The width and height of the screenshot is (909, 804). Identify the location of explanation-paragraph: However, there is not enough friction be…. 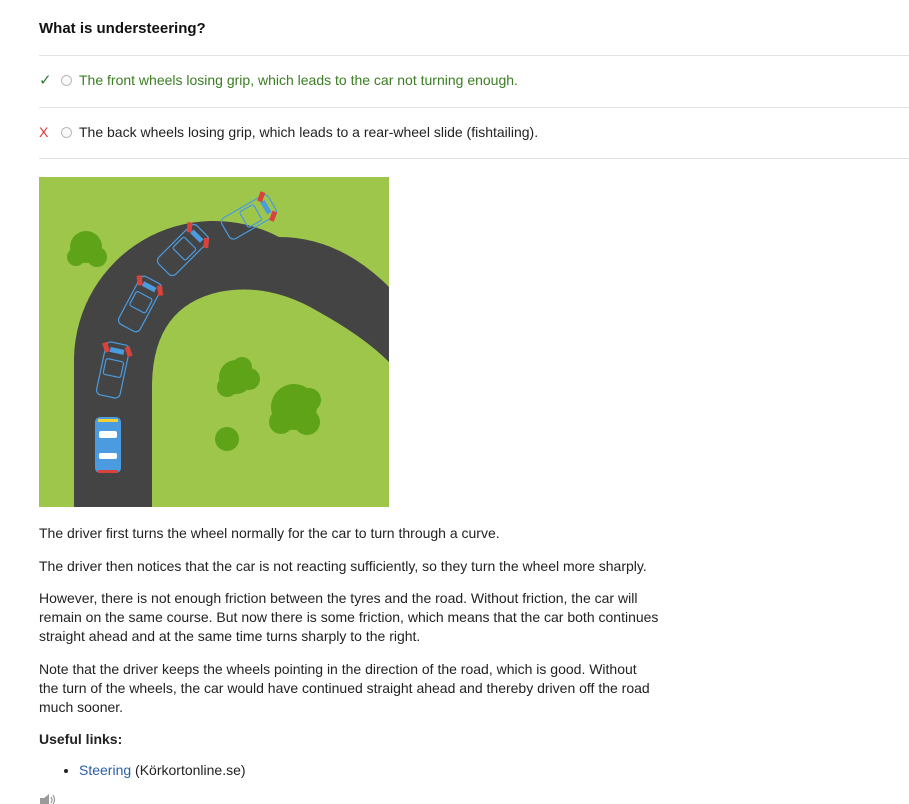
(349, 617).